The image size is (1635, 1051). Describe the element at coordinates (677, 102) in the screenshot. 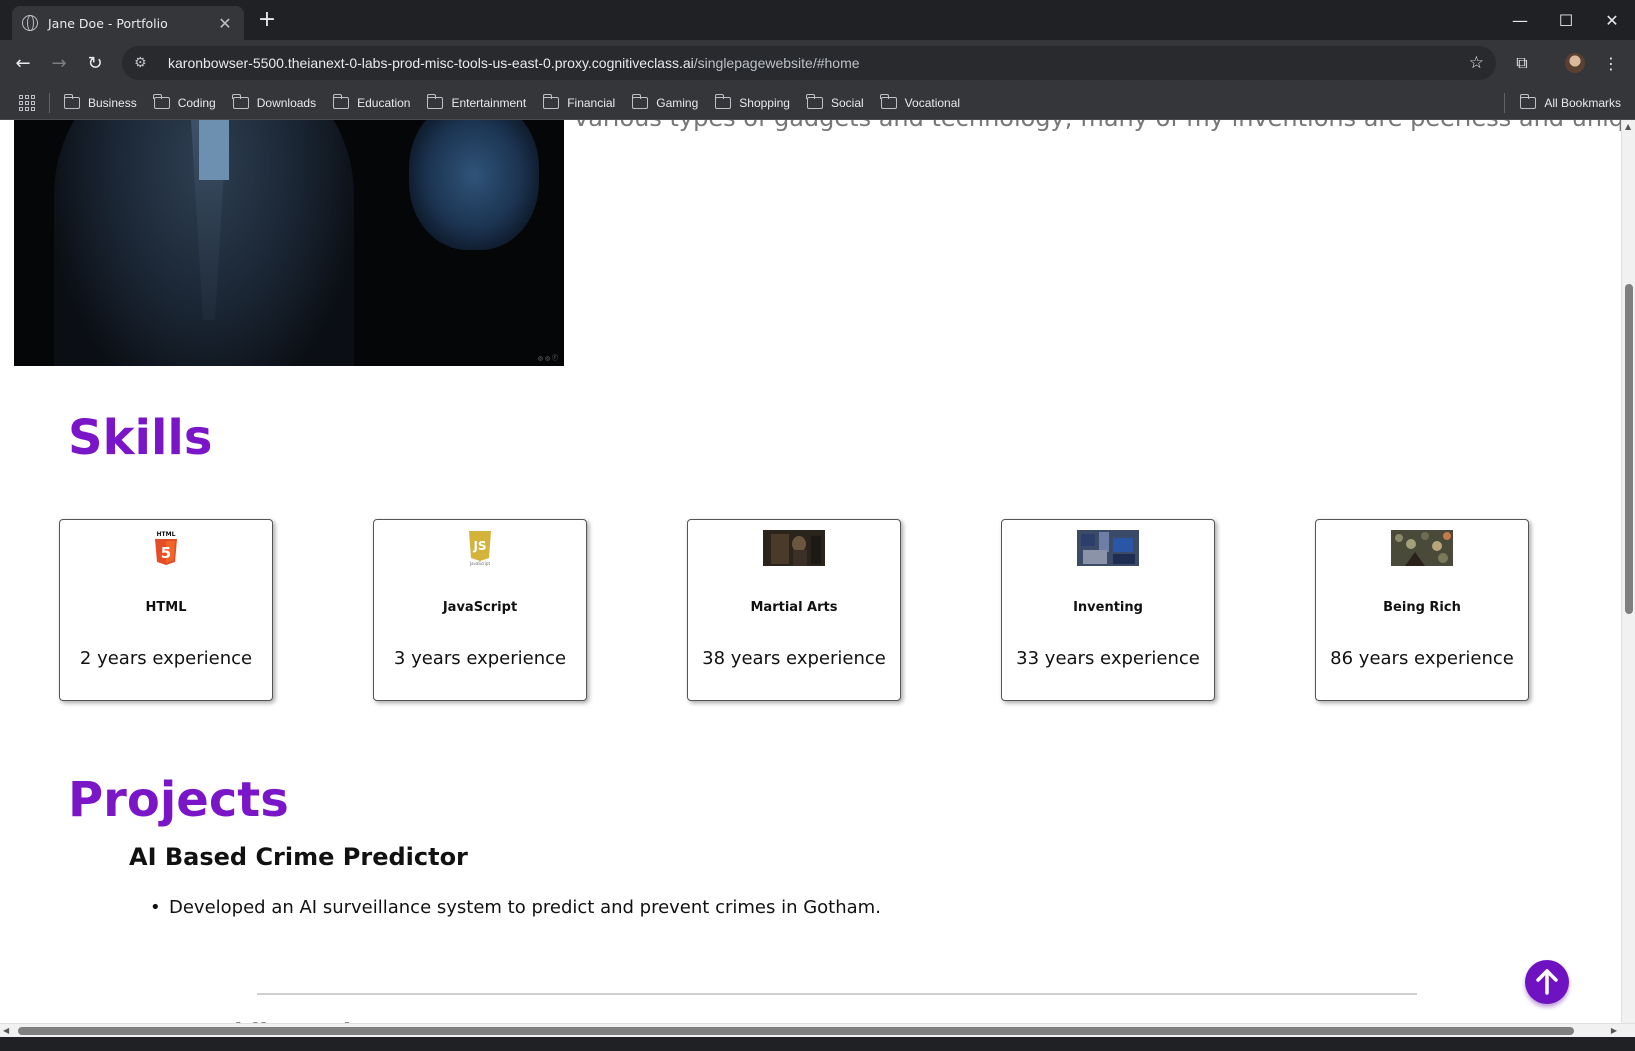

I see `bookmark-label: Gaming` at that location.